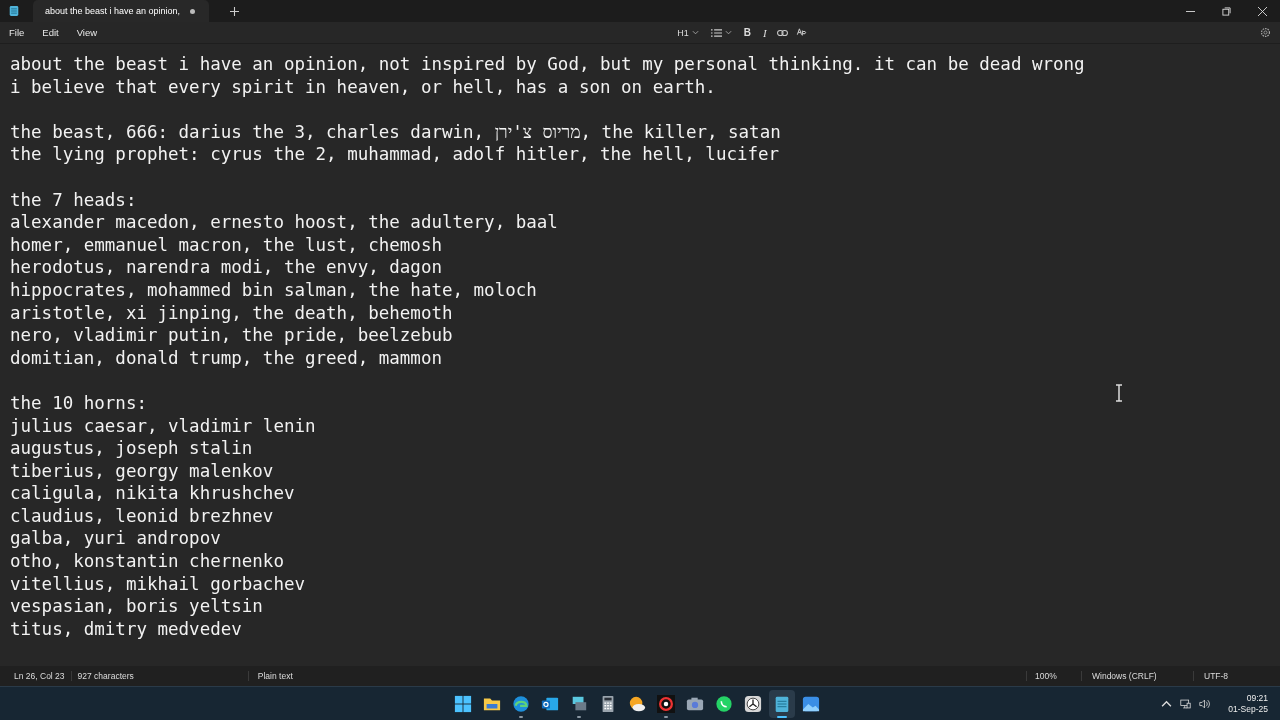 Image resolution: width=1280 pixels, height=720 pixels. Describe the element at coordinates (579, 703) in the screenshot. I see `monitor-icon` at that location.